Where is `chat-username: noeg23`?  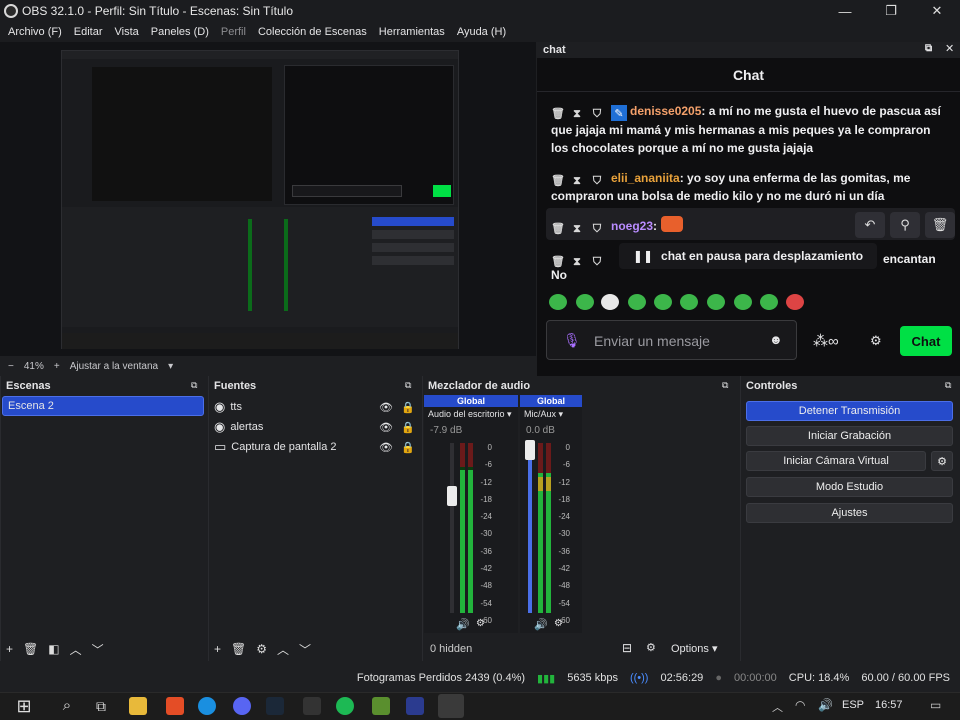
chat-username: noeg23 is located at coordinates (632, 226).